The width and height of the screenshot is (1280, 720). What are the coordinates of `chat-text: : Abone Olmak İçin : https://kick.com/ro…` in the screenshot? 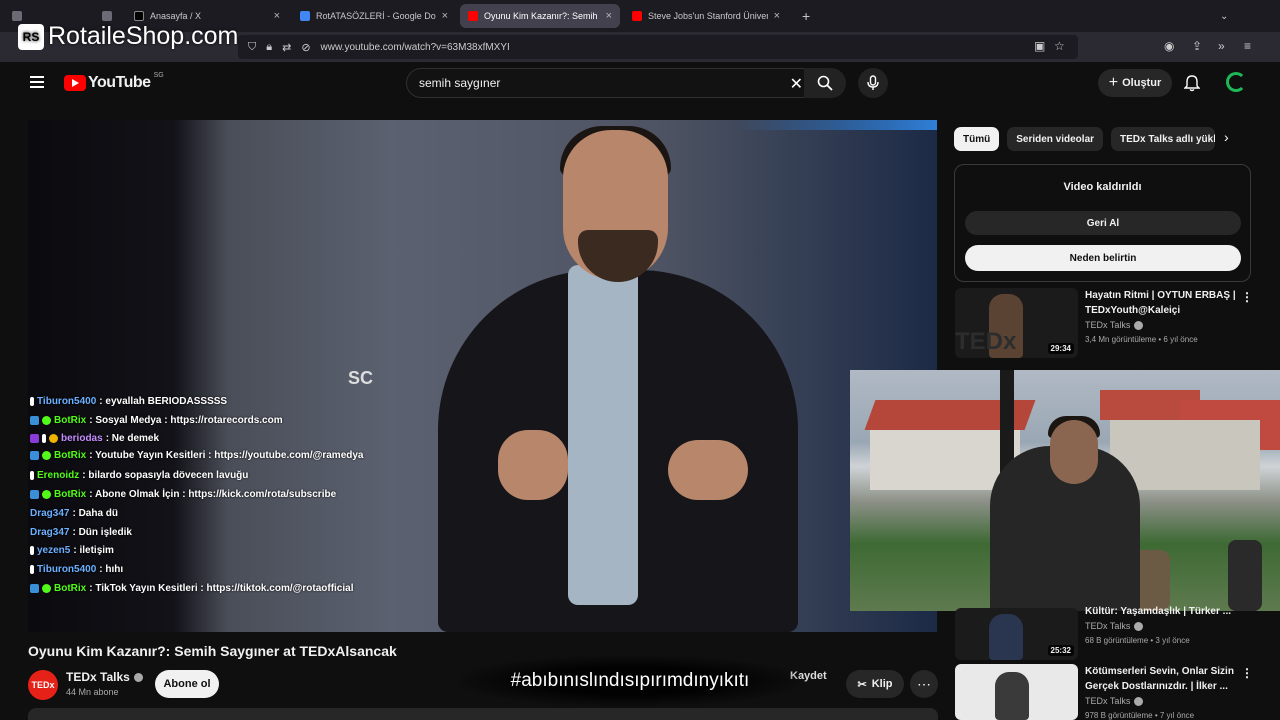 It's located at (213, 495).